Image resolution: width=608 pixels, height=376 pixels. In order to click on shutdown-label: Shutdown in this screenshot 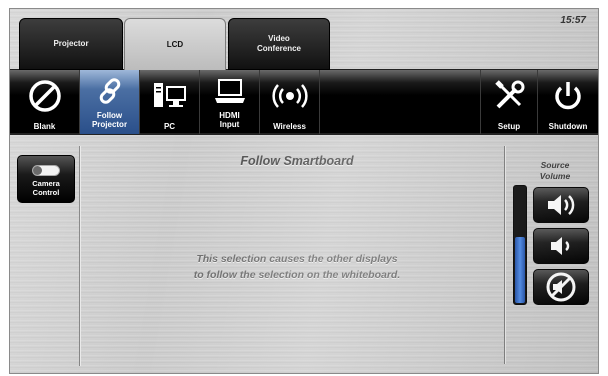, I will do `click(568, 126)`.